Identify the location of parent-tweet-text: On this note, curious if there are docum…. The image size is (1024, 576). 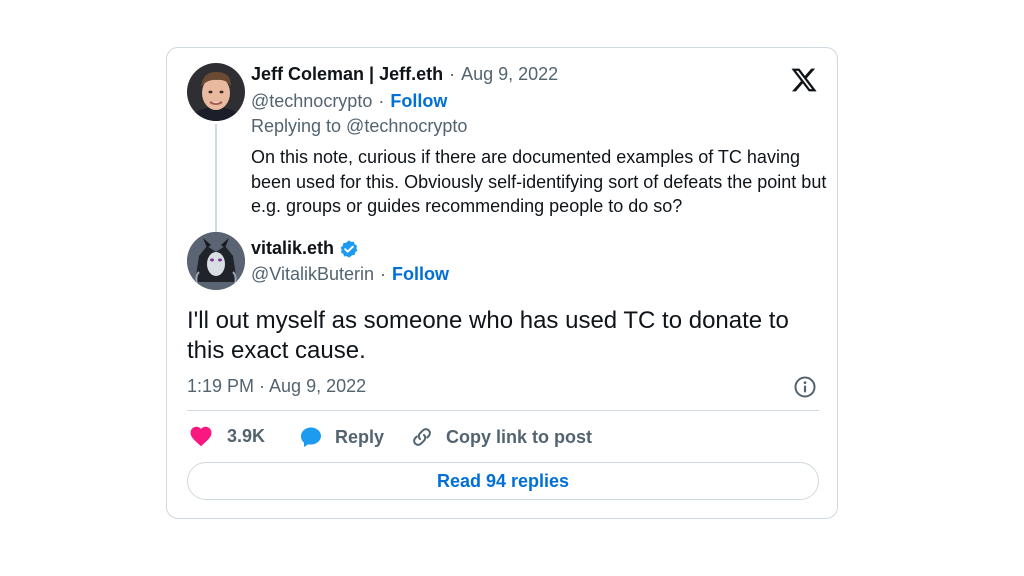
(539, 181).